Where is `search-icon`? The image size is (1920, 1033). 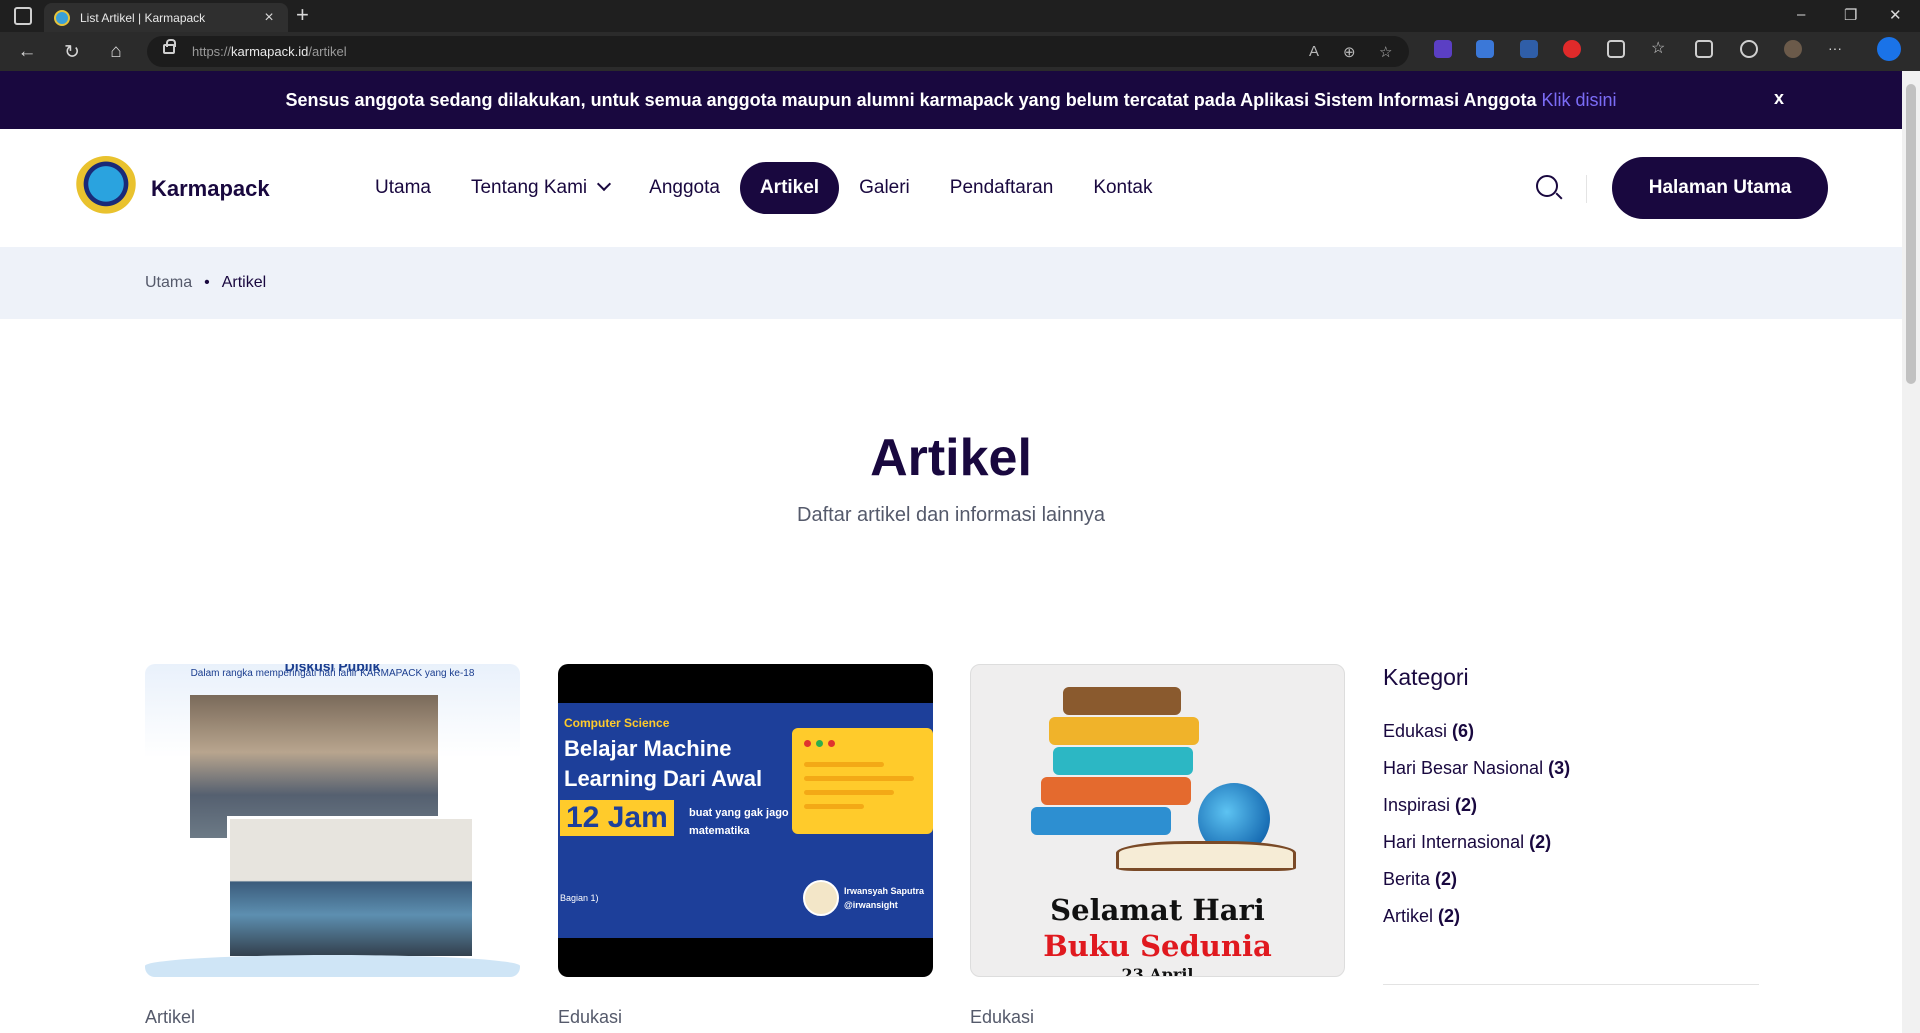 search-icon is located at coordinates (1547, 186).